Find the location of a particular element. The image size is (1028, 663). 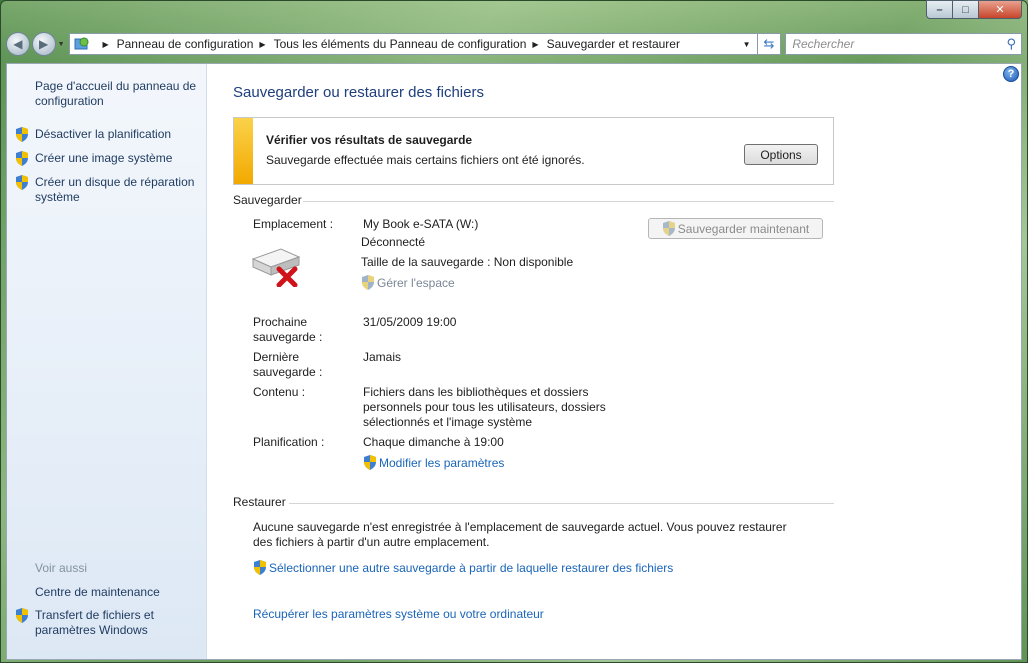

notice-accent-bar is located at coordinates (243, 151).